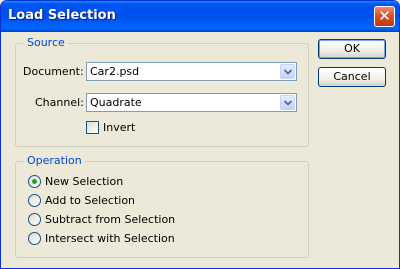 This screenshot has width=400, height=269. I want to click on channel-select: Quadrate, so click(191, 102).